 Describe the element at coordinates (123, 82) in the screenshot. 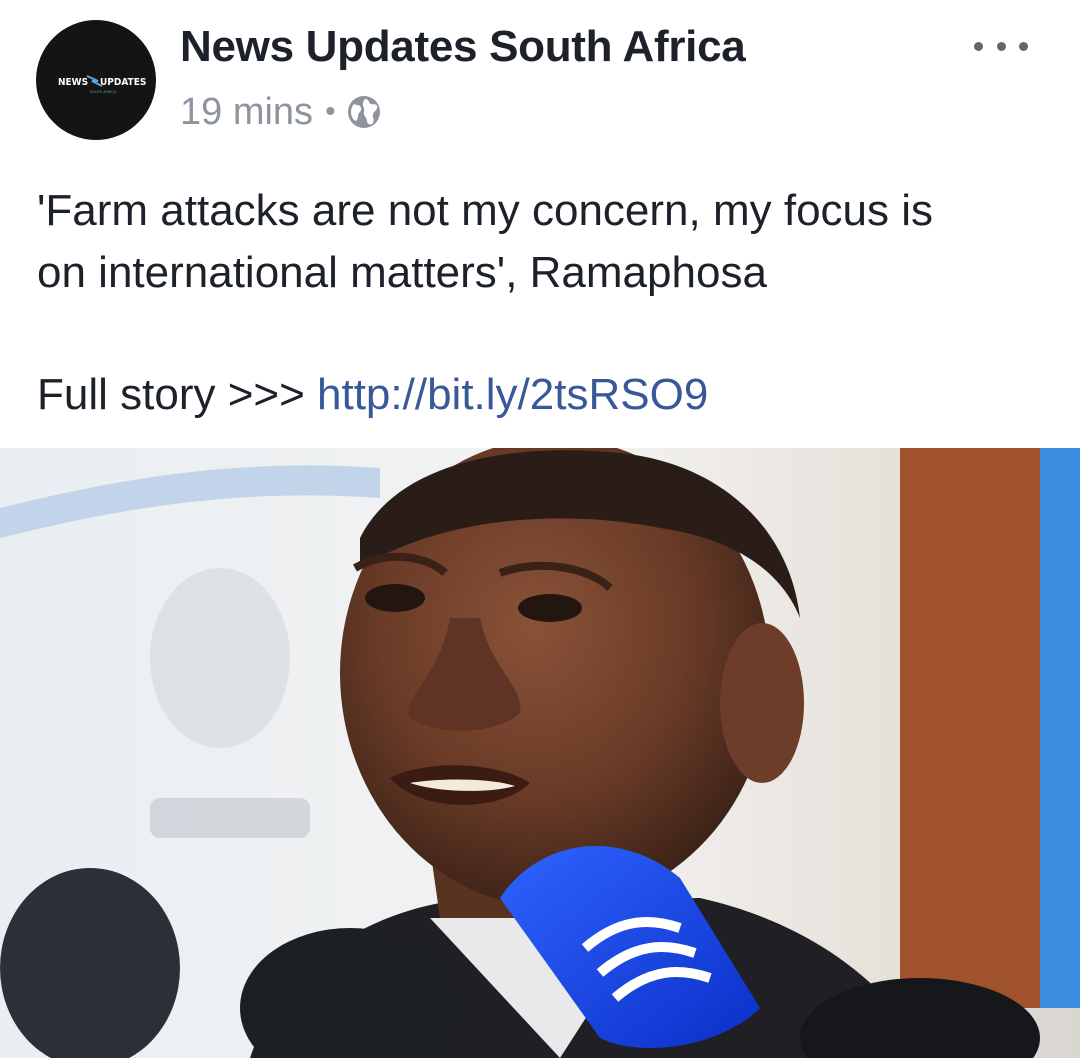

I see `svg-text: UPDATES` at that location.